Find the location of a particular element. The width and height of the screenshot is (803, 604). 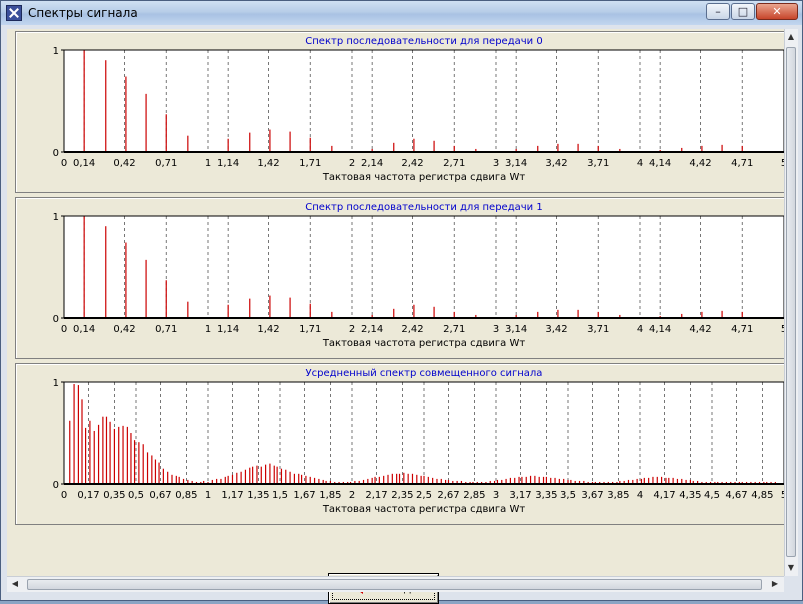

x-tick-label: 2,85 is located at coordinates (474, 495).